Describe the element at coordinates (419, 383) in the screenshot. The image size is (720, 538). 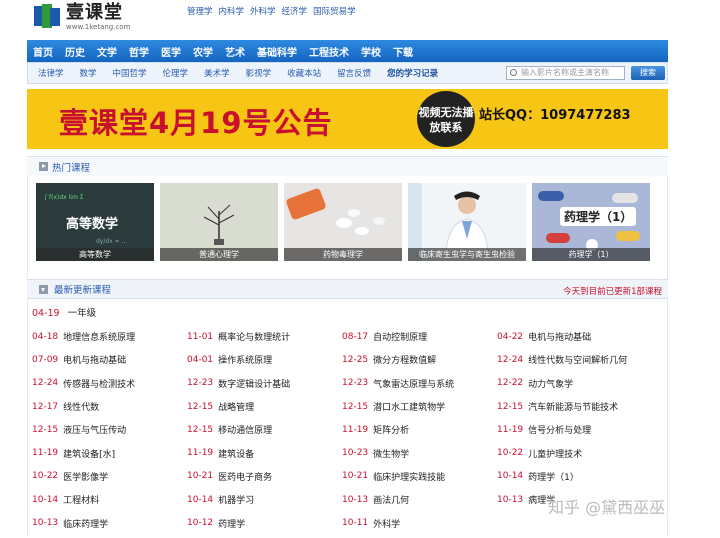
I see `list-item: 12-23 气象雷达原理与系统` at that location.